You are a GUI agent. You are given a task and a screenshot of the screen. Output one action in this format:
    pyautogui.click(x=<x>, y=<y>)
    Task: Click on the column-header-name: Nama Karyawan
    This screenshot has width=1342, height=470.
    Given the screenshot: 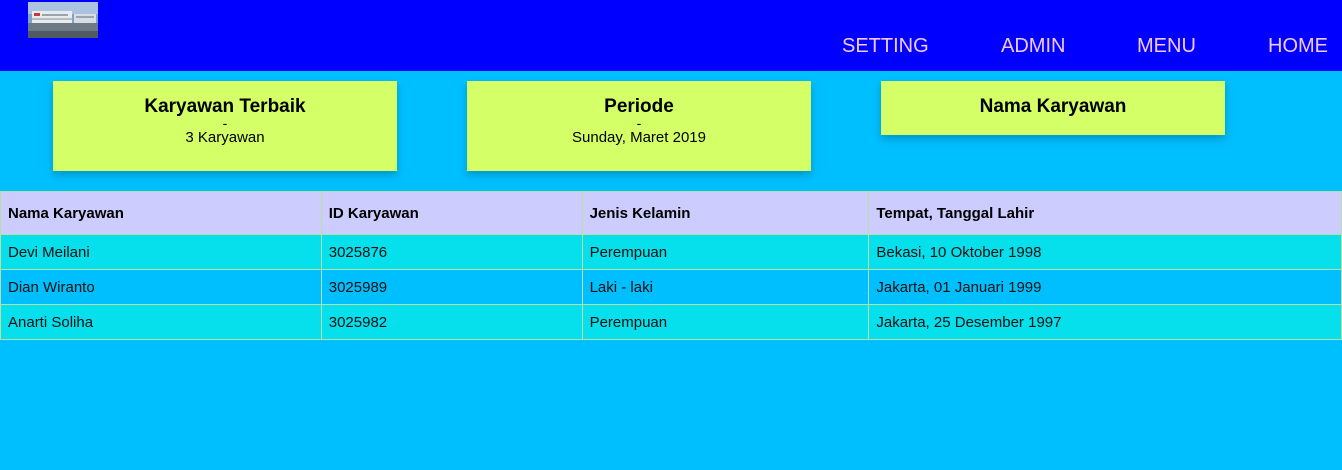 What is the action you would take?
    pyautogui.click(x=161, y=213)
    